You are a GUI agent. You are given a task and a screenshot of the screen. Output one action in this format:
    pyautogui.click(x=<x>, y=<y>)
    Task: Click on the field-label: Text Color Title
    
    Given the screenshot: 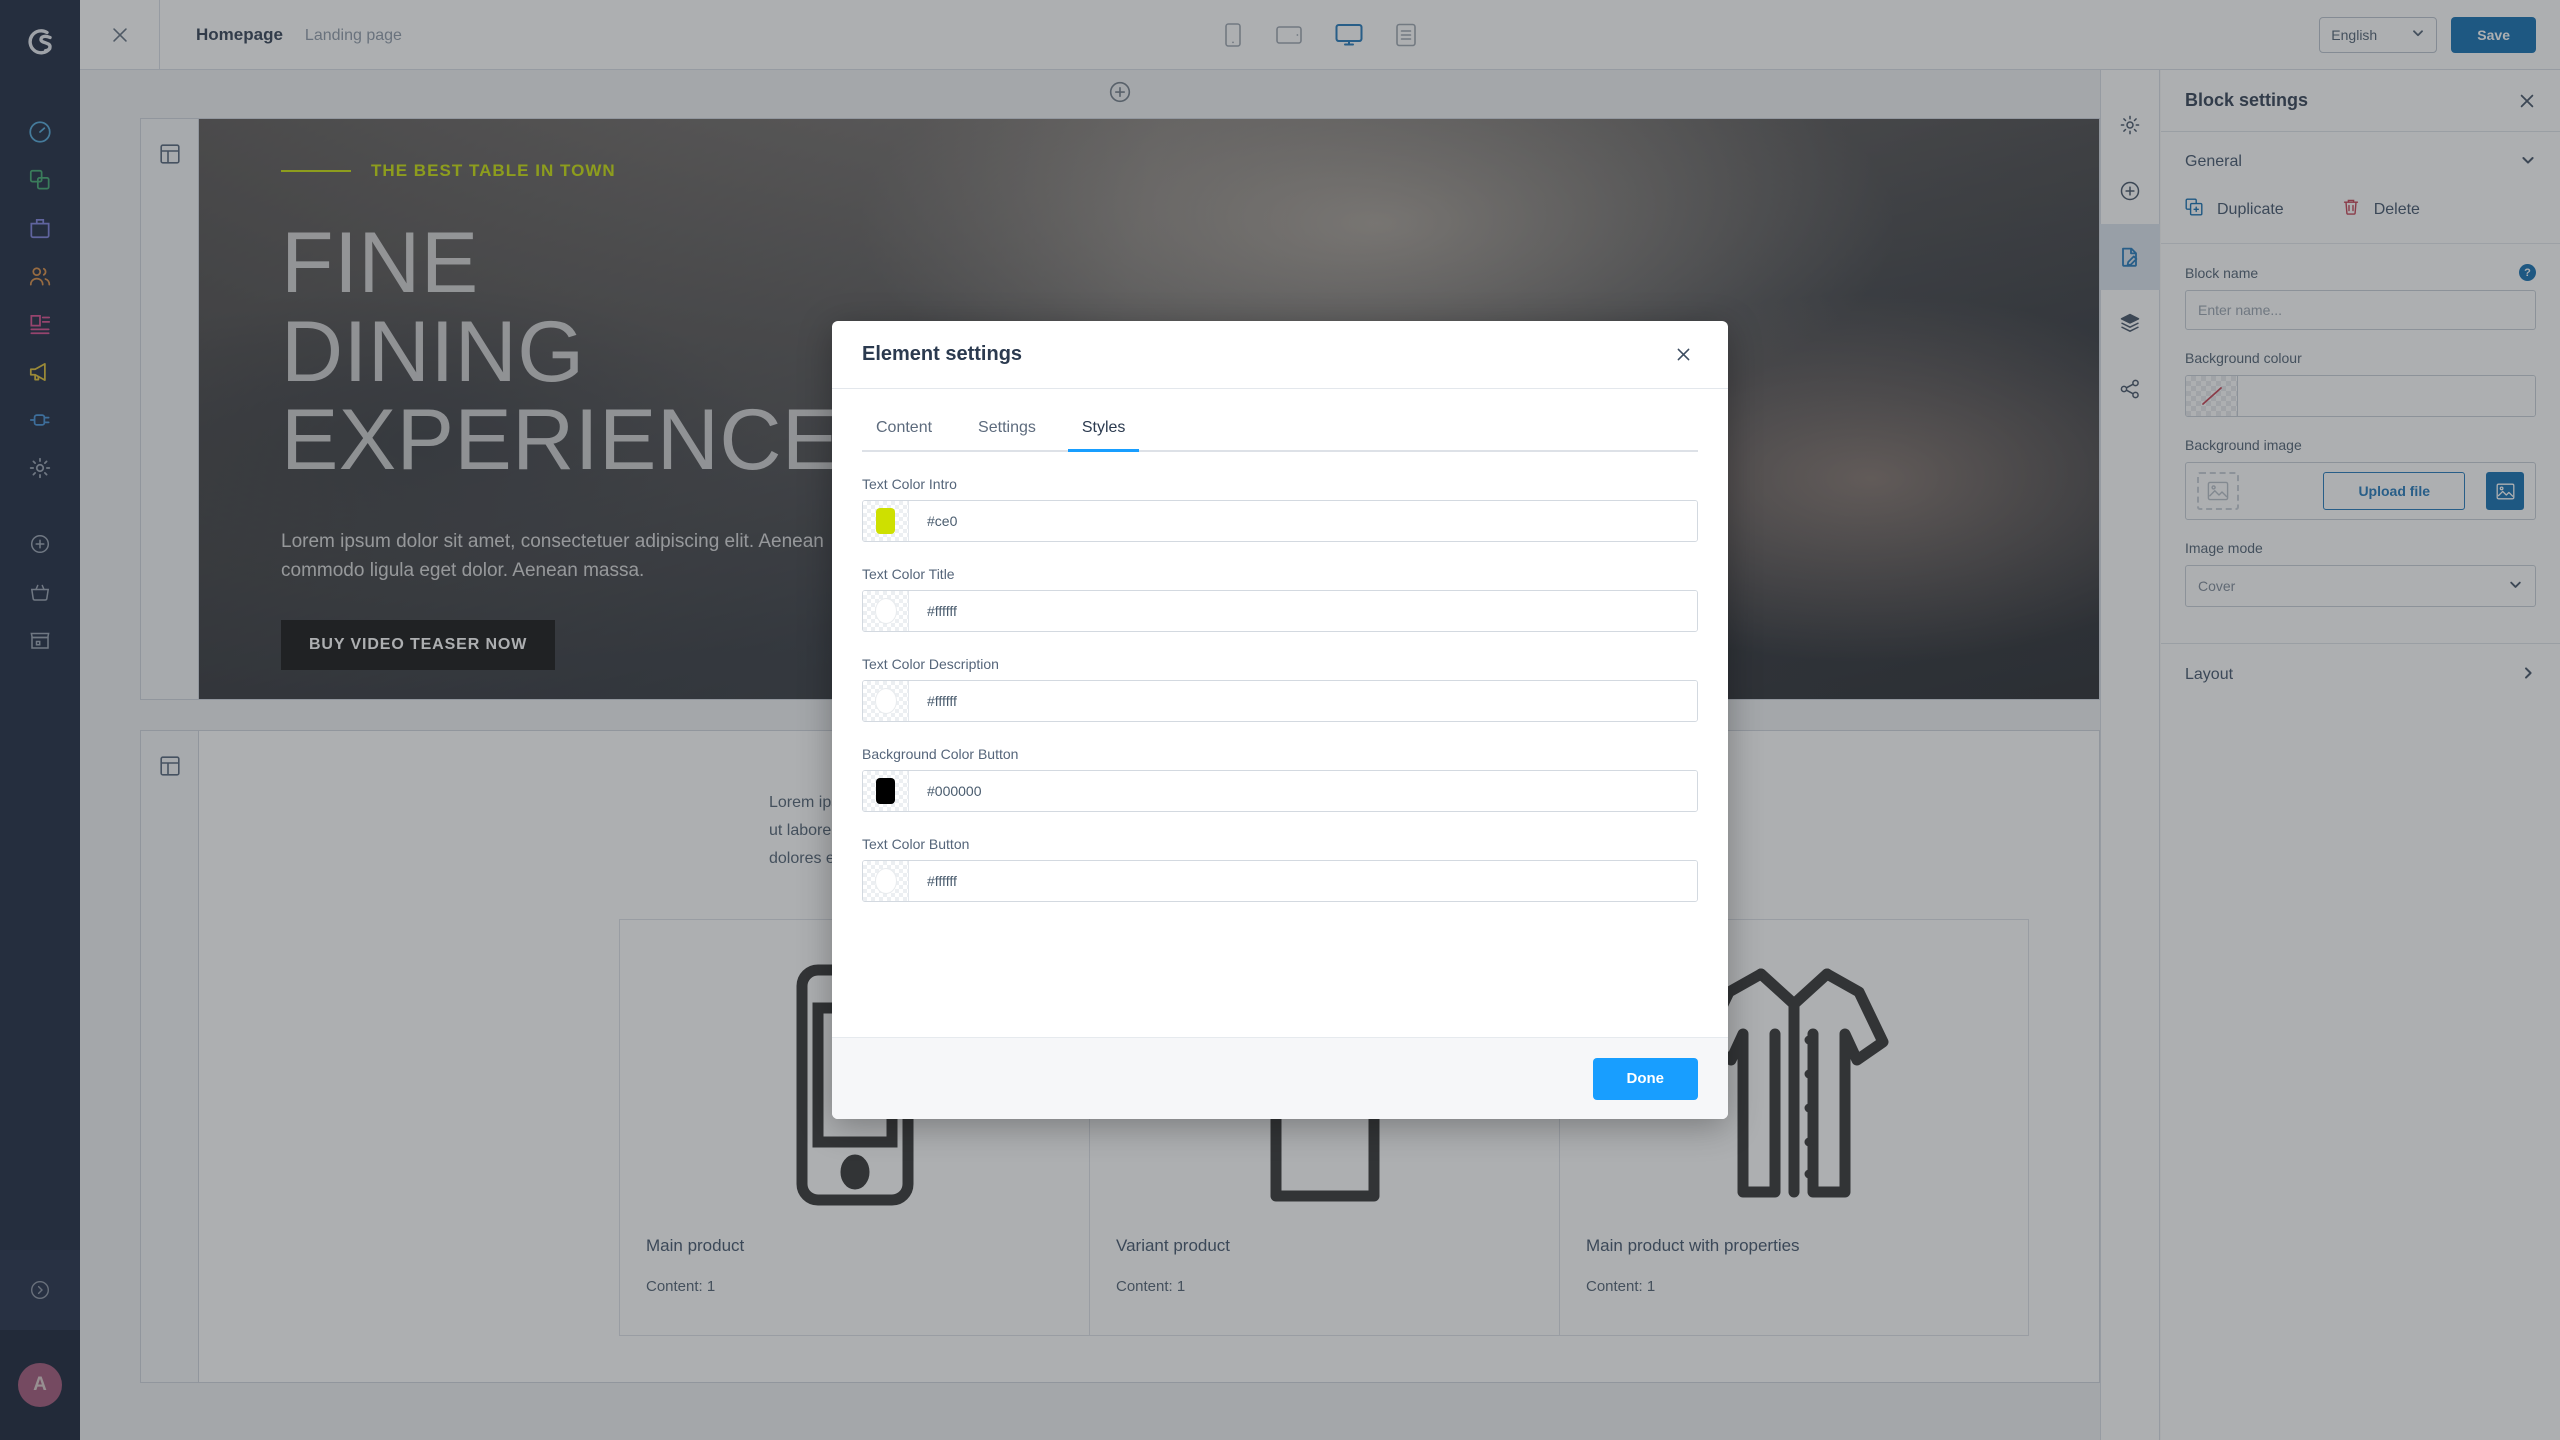 What is the action you would take?
    pyautogui.click(x=908, y=574)
    